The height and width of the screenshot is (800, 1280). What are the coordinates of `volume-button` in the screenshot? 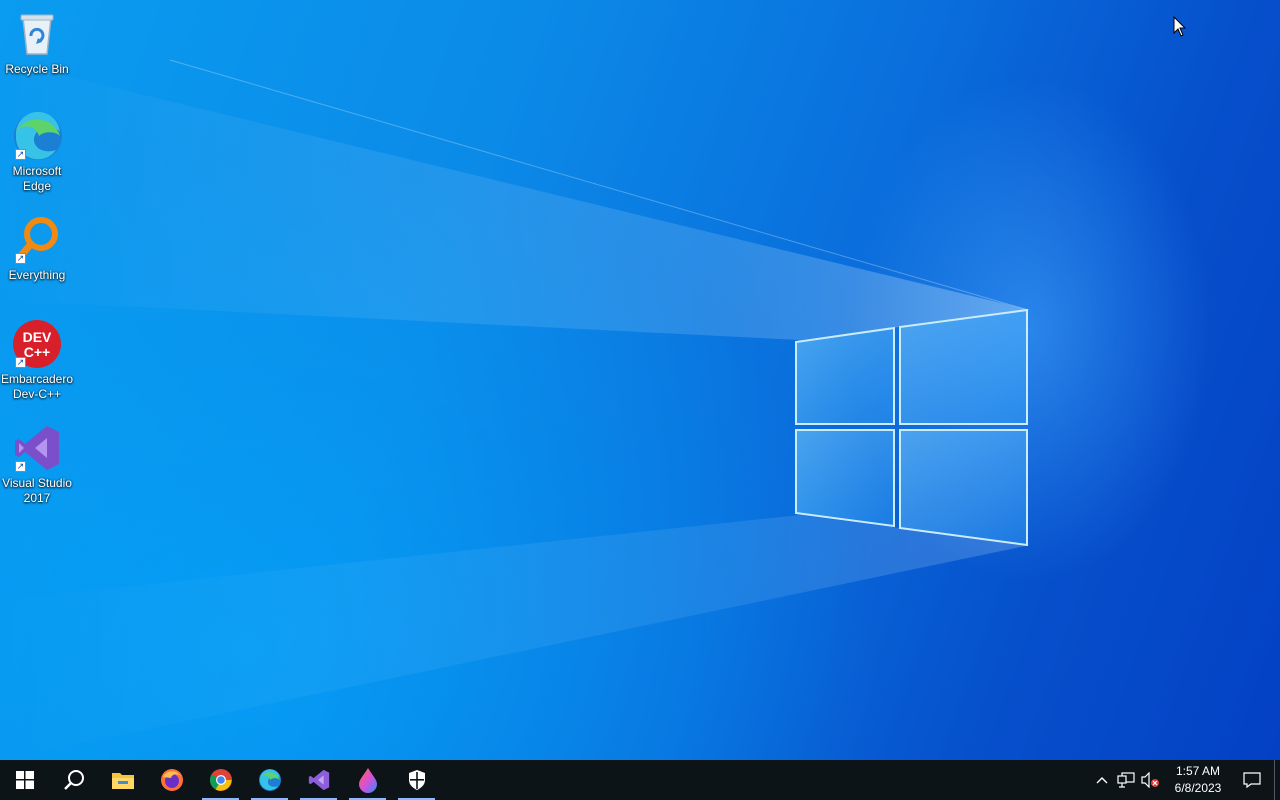 It's located at (1150, 780).